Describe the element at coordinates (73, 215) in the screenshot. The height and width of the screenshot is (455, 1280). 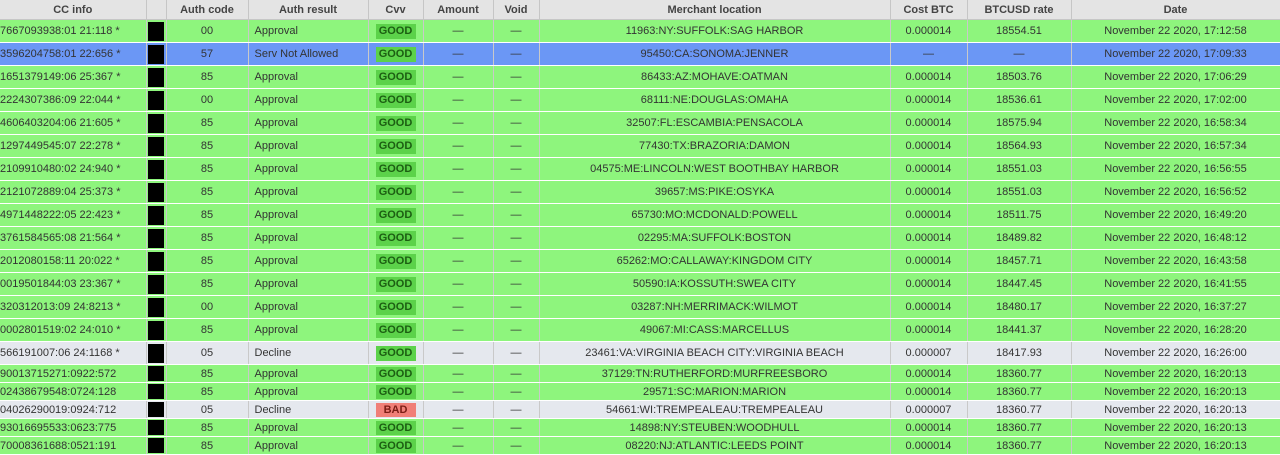
I see `cc-info-cell: 4971448222:05 22:423 *` at that location.